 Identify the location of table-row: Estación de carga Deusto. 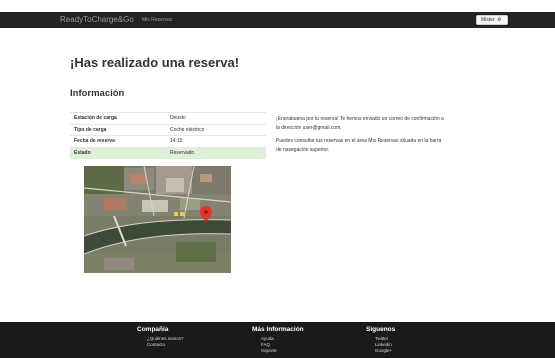
(168, 118).